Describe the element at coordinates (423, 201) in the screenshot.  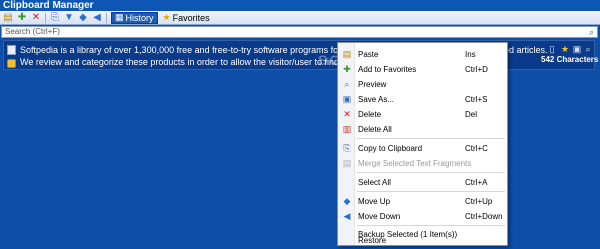
I see `menu-item-move-up: ◆ Move Up Ctrl+Up` at that location.